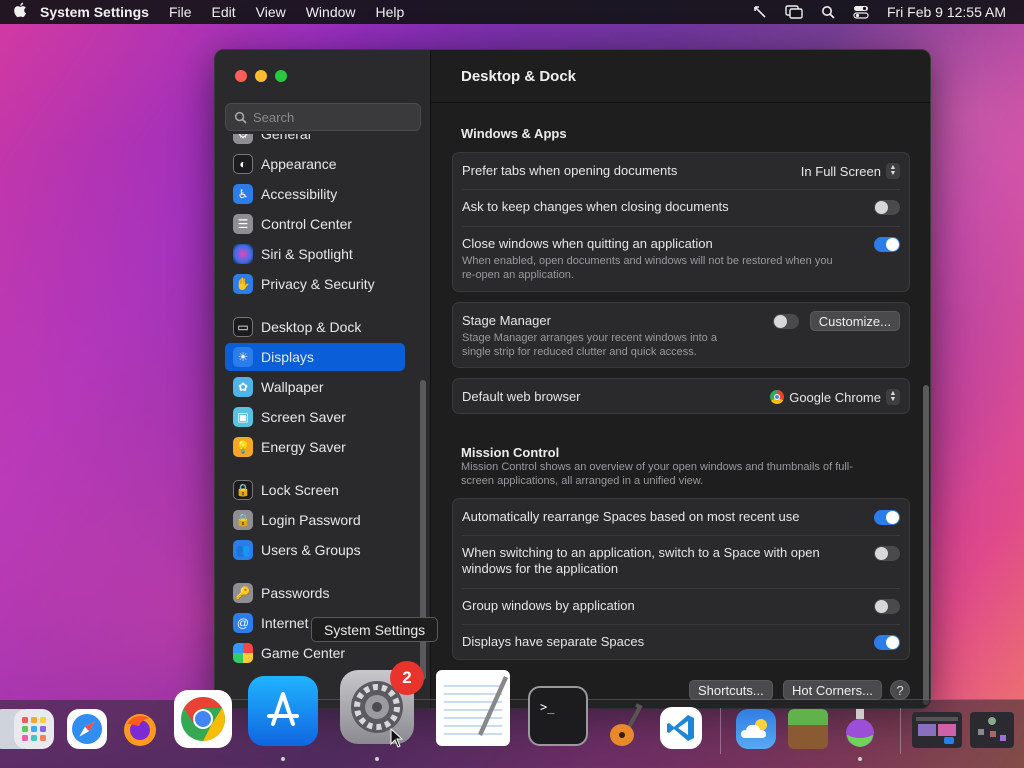 This screenshot has height=768, width=1024. Describe the element at coordinates (681, 642) in the screenshot. I see `separate-spaces-row: Displays have separate Spaces` at that location.